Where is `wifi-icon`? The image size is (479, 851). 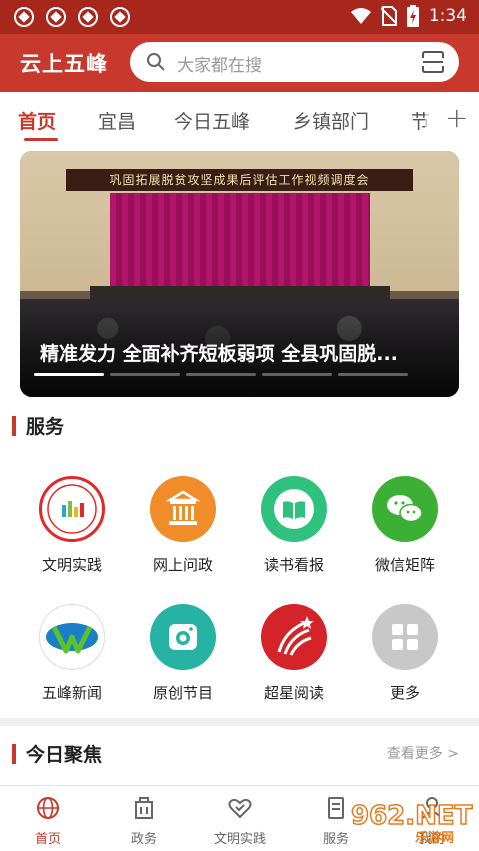 wifi-icon is located at coordinates (360, 16).